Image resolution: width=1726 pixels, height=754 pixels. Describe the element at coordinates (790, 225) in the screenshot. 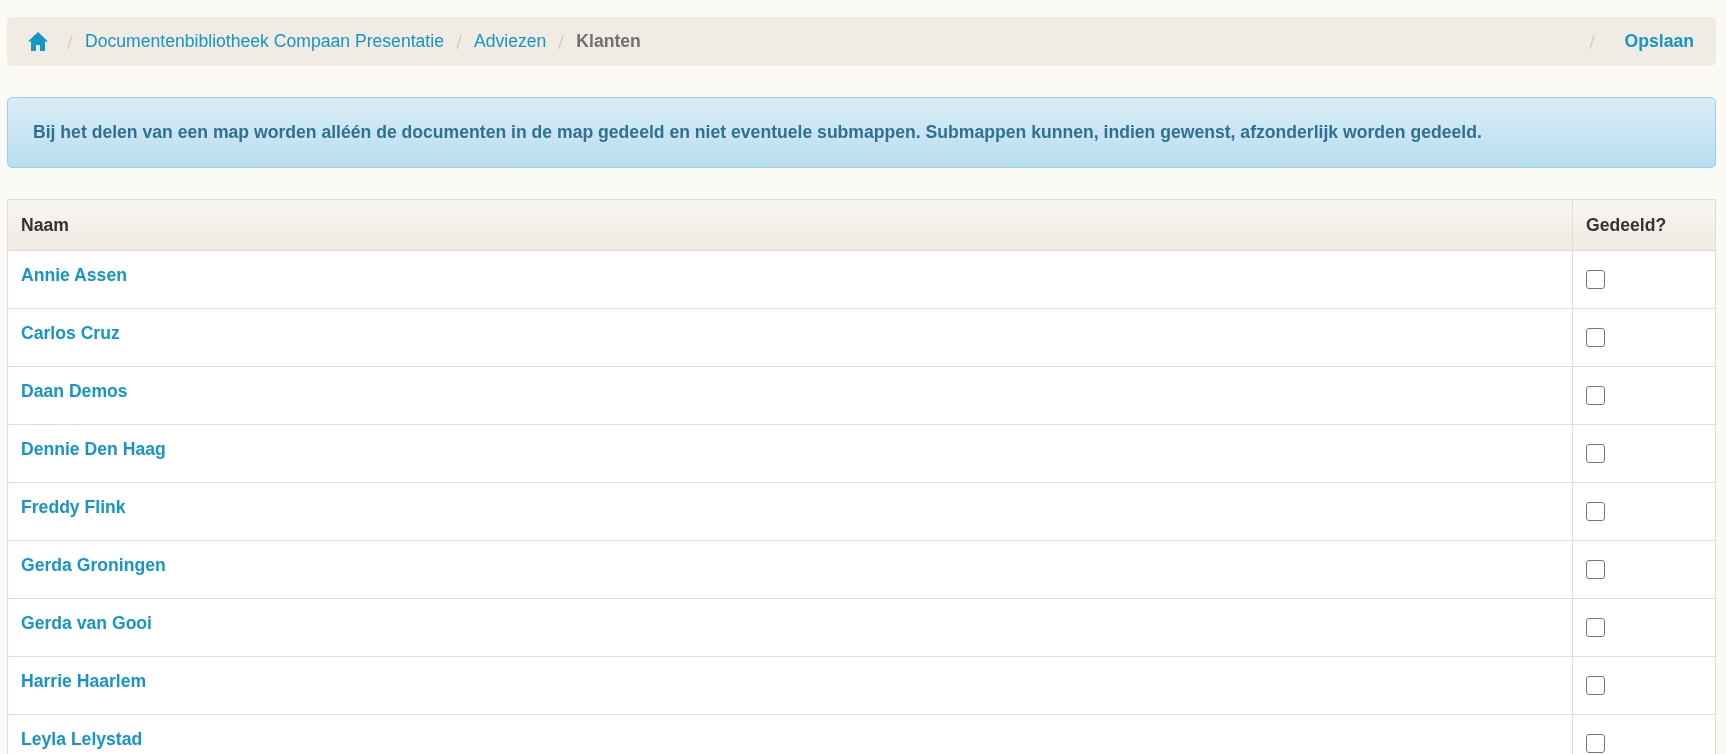

I see `column-header: Naam` at that location.